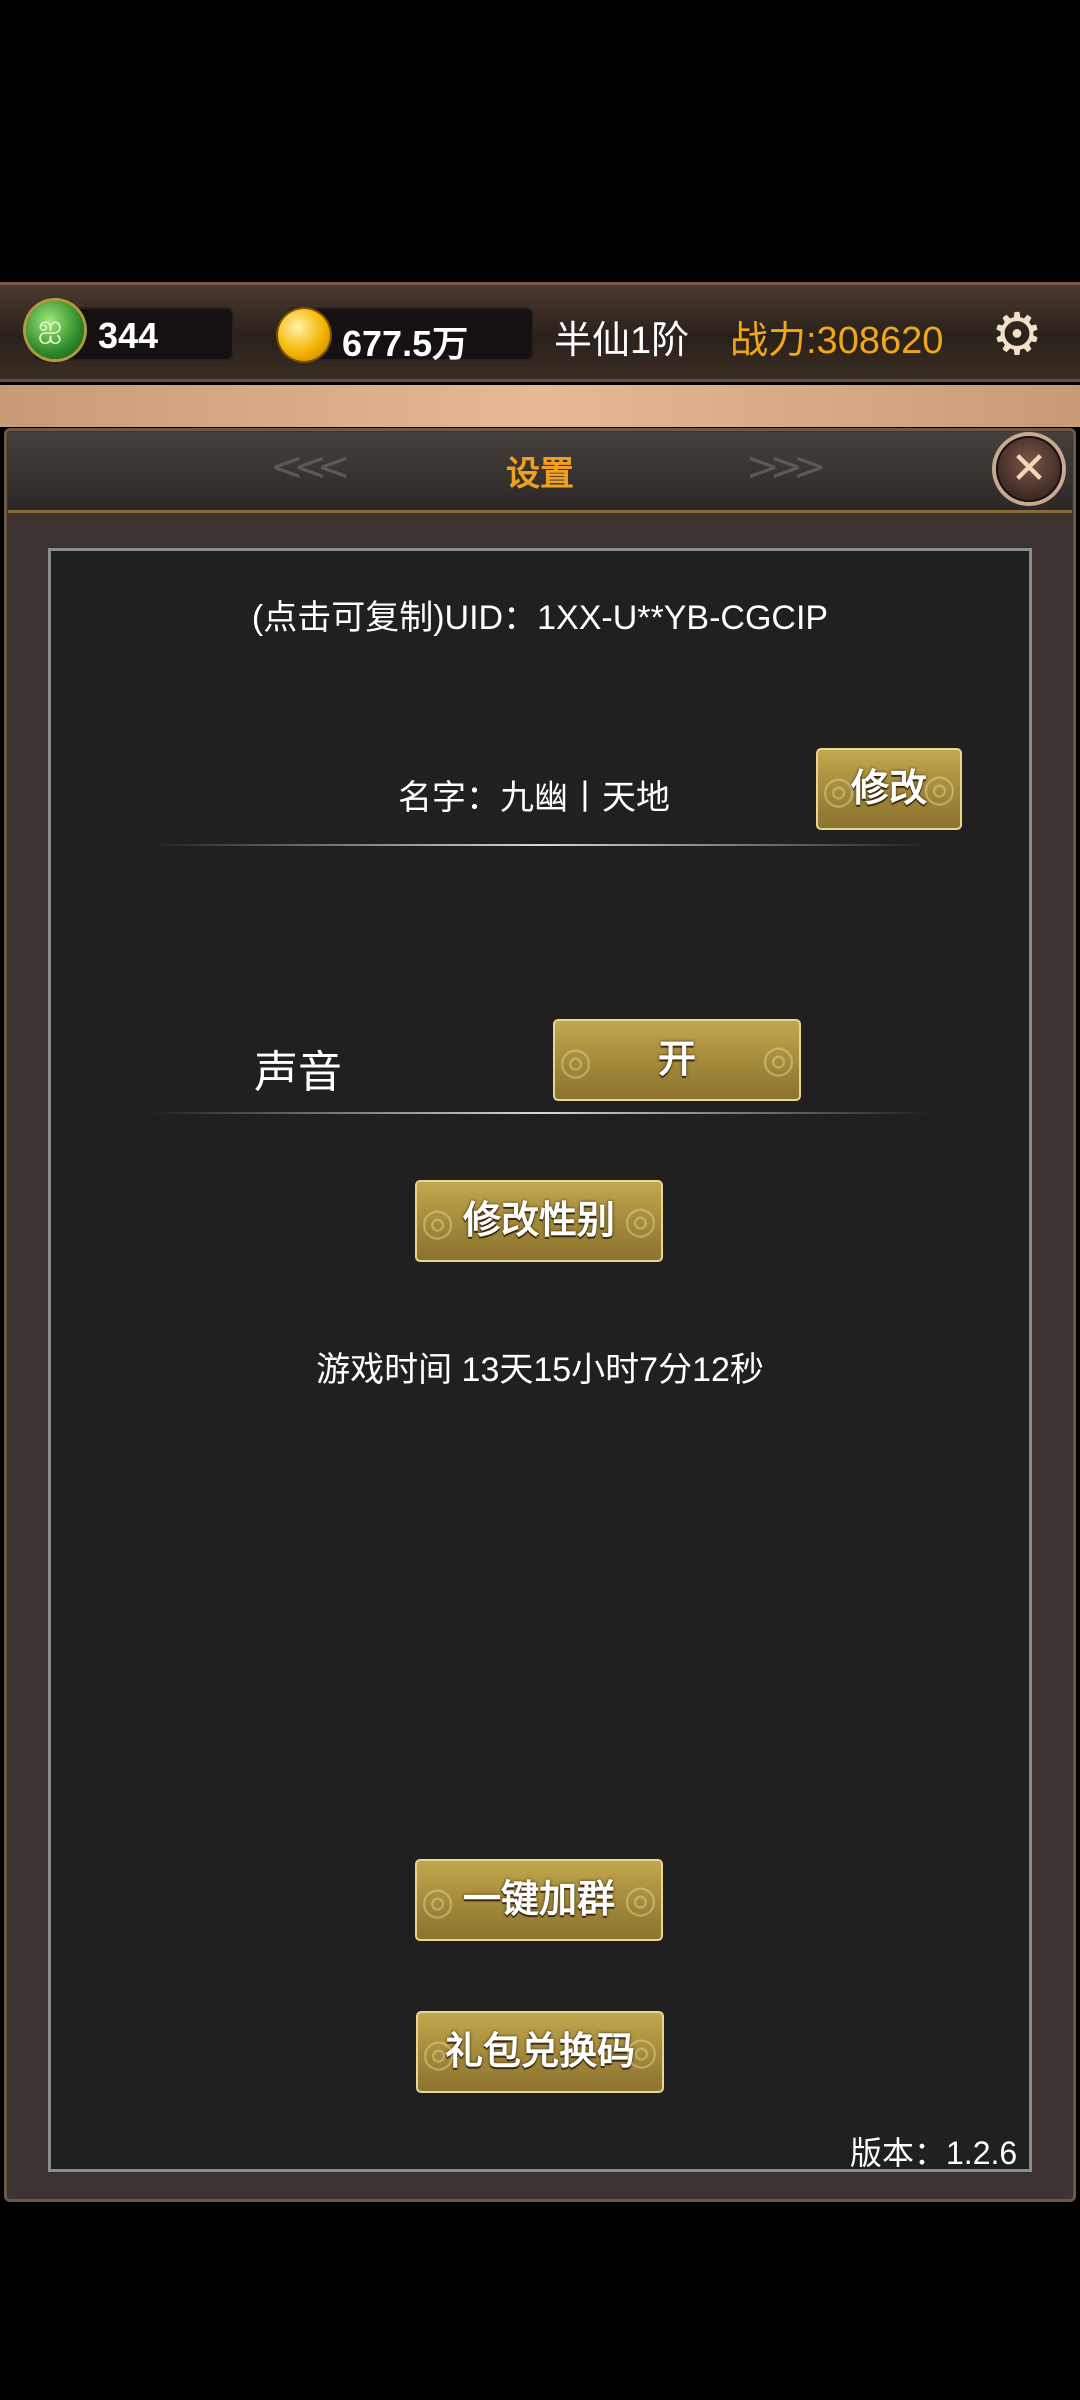 This screenshot has height=2400, width=1080. What do you see at coordinates (304, 335) in the screenshot?
I see `gold-coin-icon` at bounding box center [304, 335].